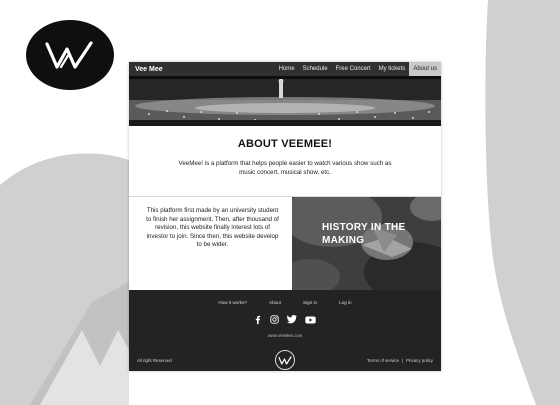  Describe the element at coordinates (285, 144) in the screenshot. I see `about-title: ABOUT VEEMEE!` at that location.